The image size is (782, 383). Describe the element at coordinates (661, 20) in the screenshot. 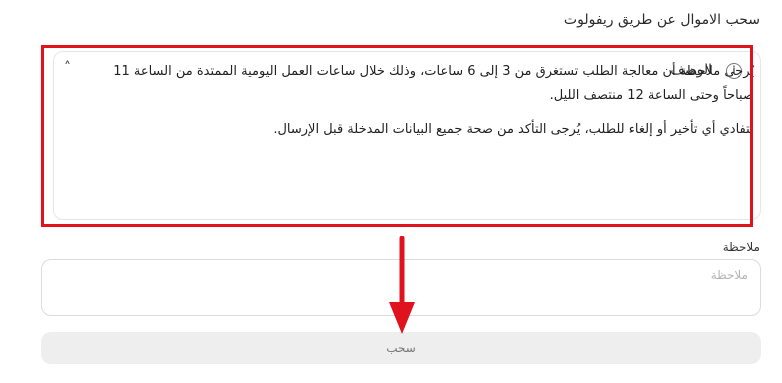

I see `page-title: سحب الاموال عن طريق ريفولوت` at that location.